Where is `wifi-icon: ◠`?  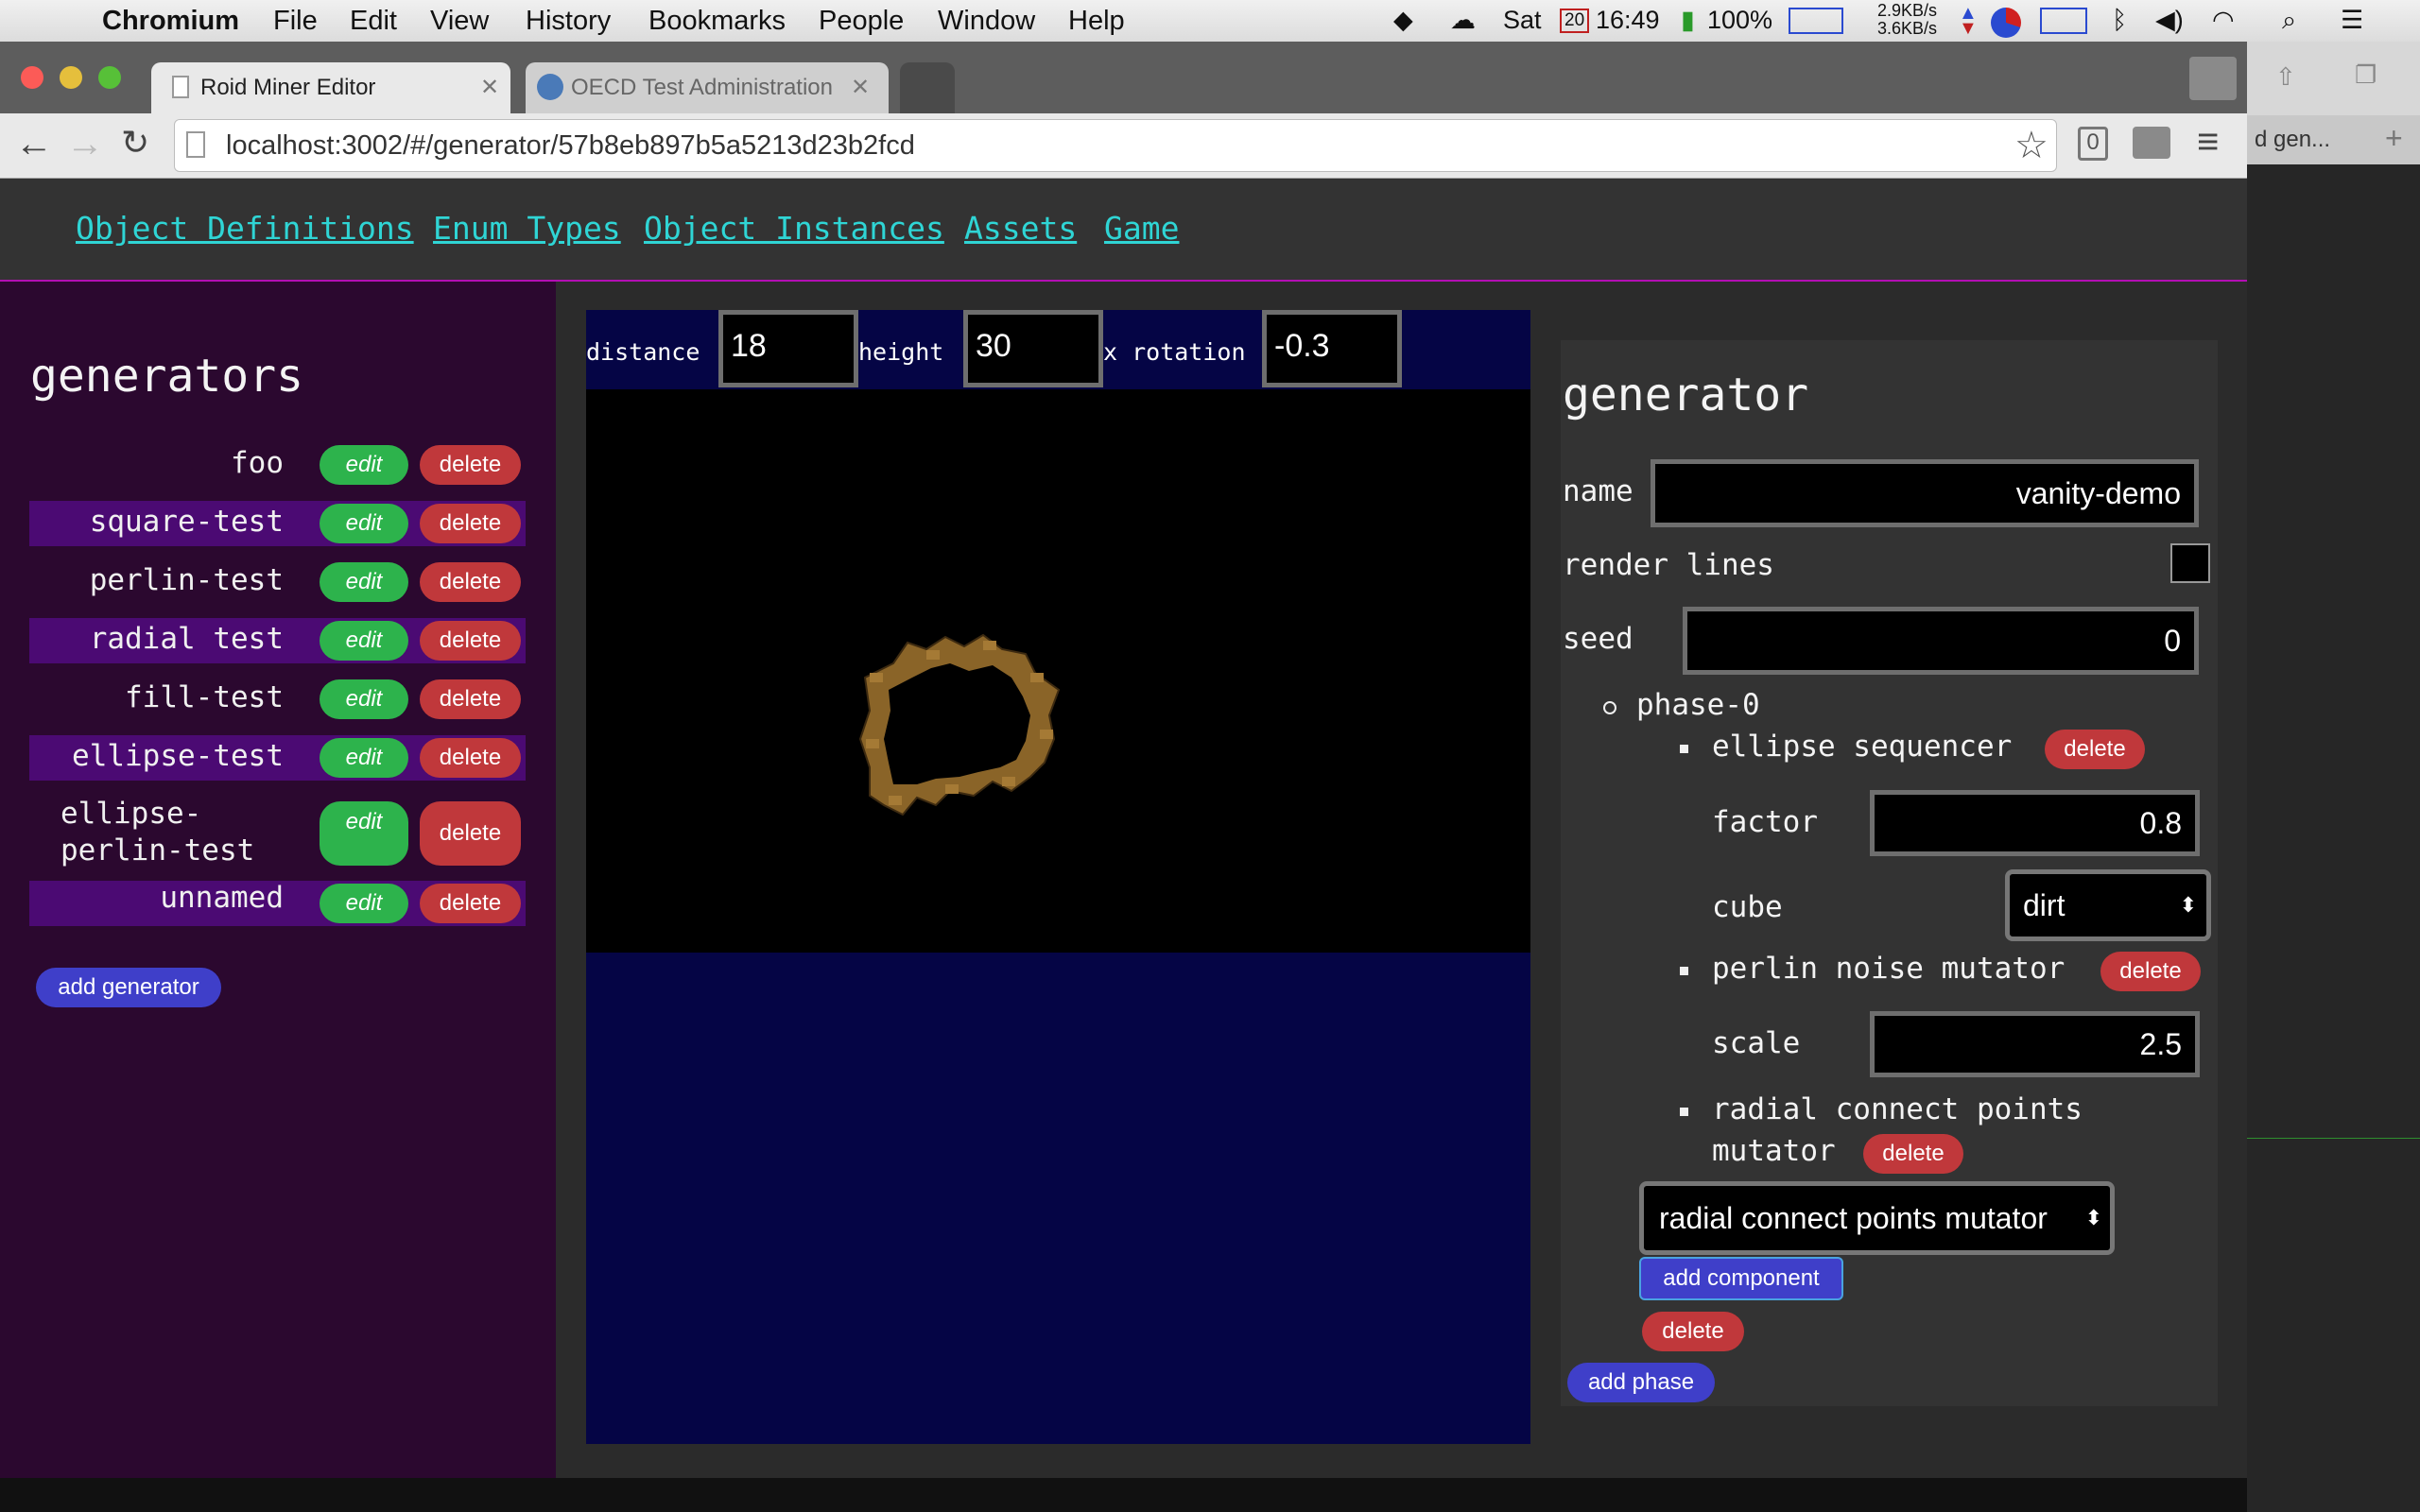 wifi-icon: ◠ is located at coordinates (2224, 20).